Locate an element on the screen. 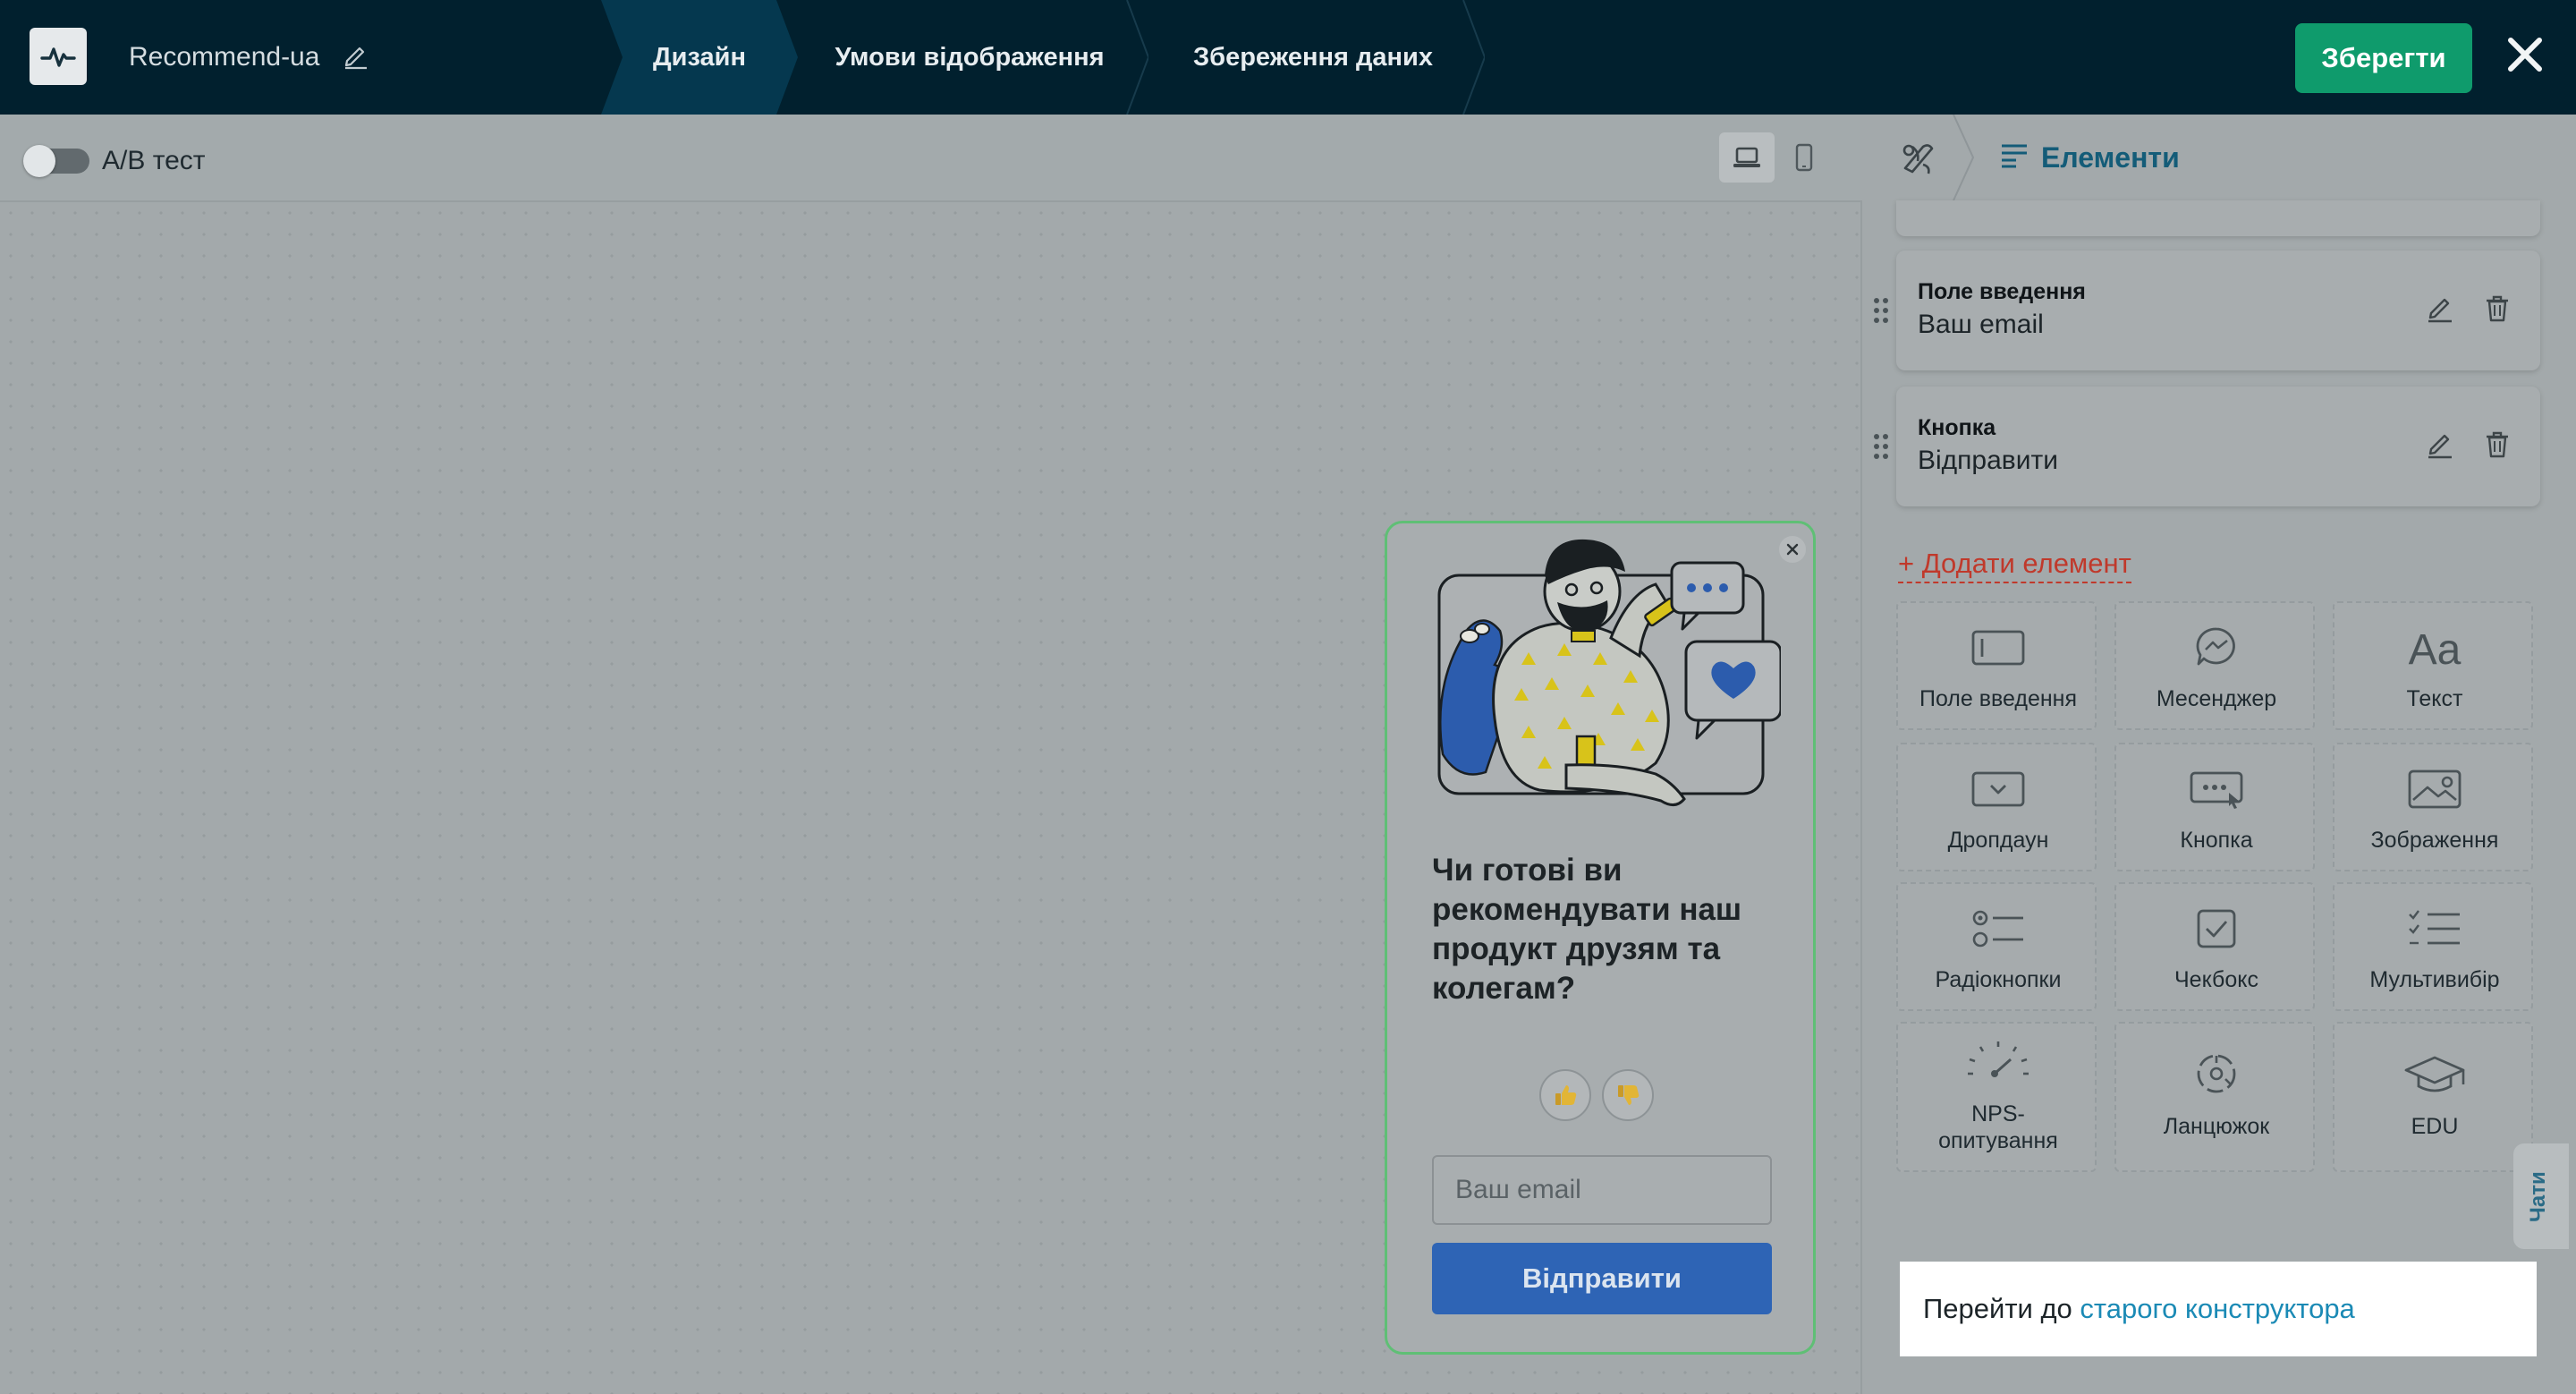  button-icon is located at coordinates (2216, 790).